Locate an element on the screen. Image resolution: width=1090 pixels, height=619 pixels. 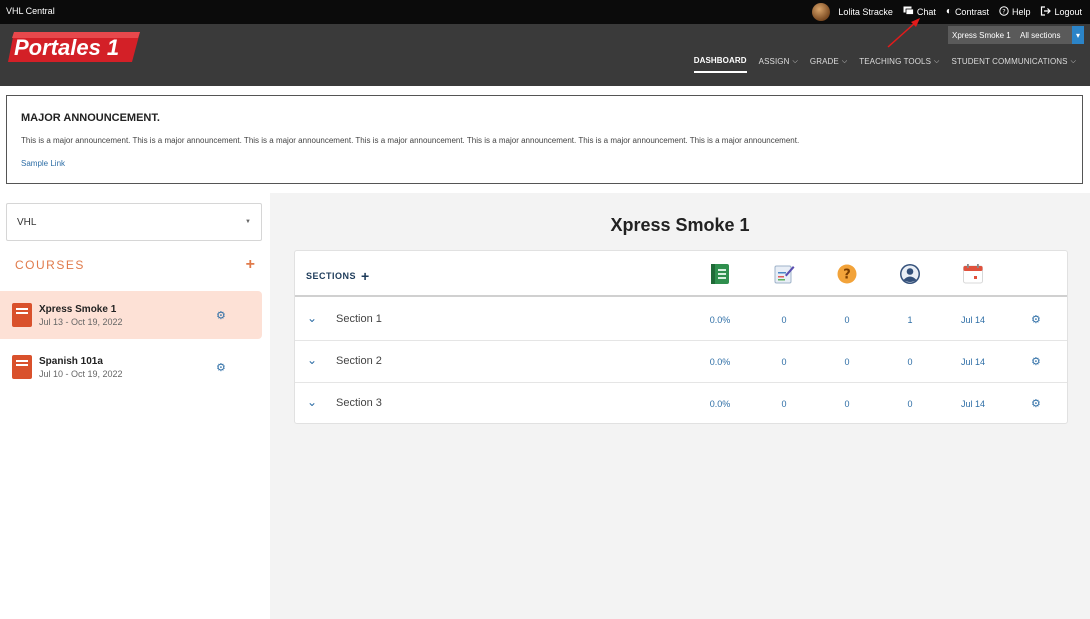
section-students-count: 1 is located at coordinates (910, 320).